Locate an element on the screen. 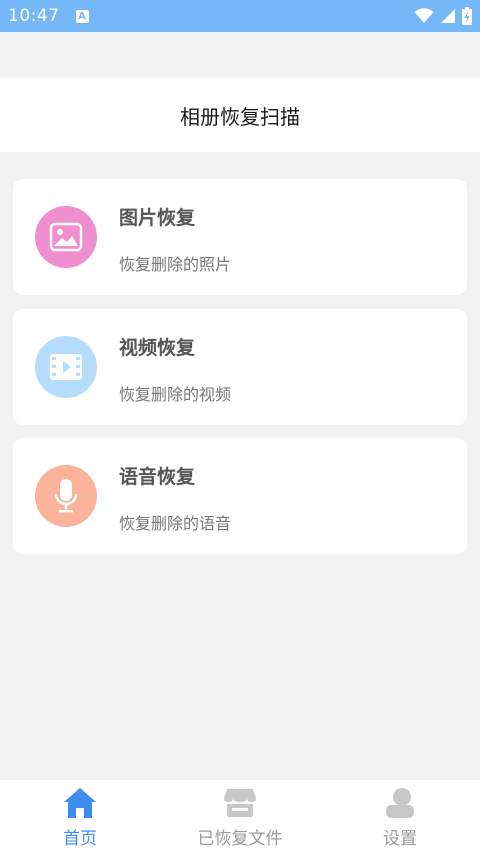  tab-label: 设置 is located at coordinates (400, 839).